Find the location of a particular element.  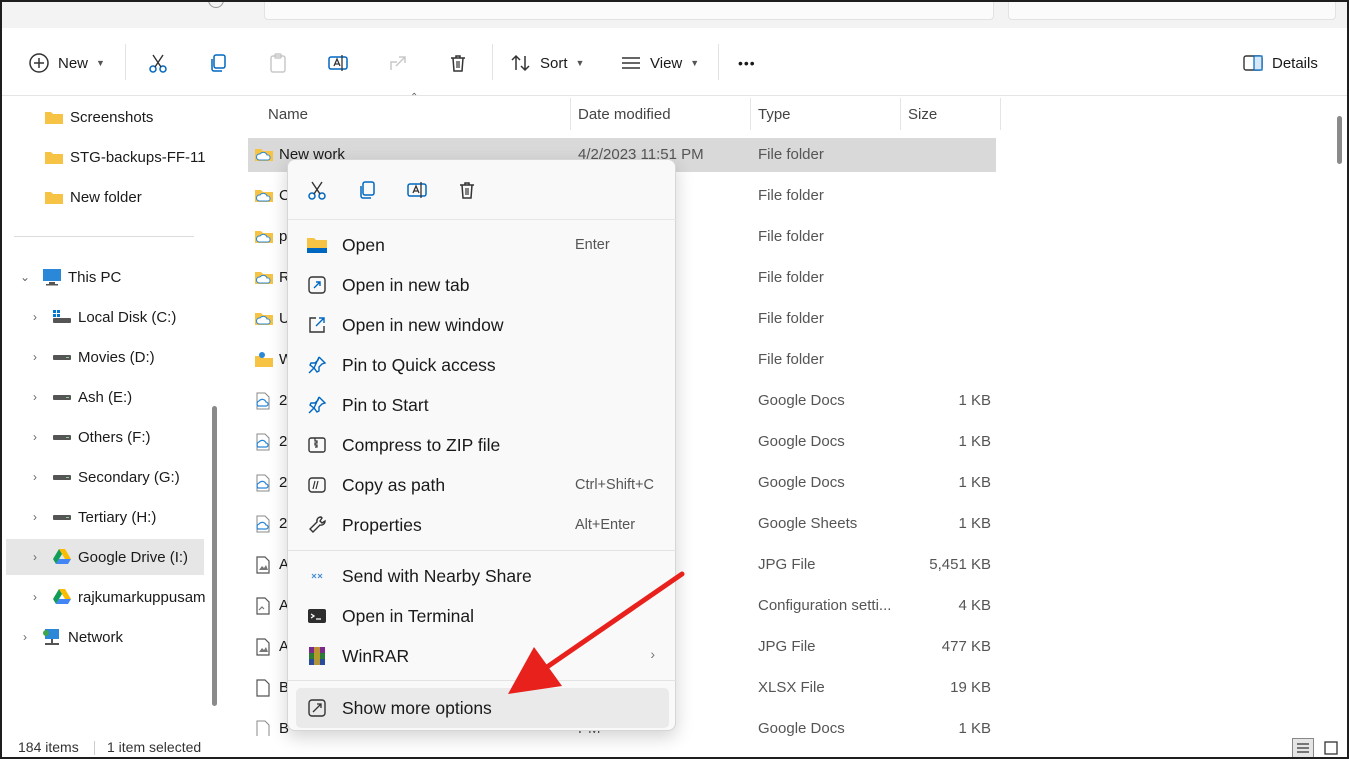

clipboard-icon is located at coordinates (278, 63).